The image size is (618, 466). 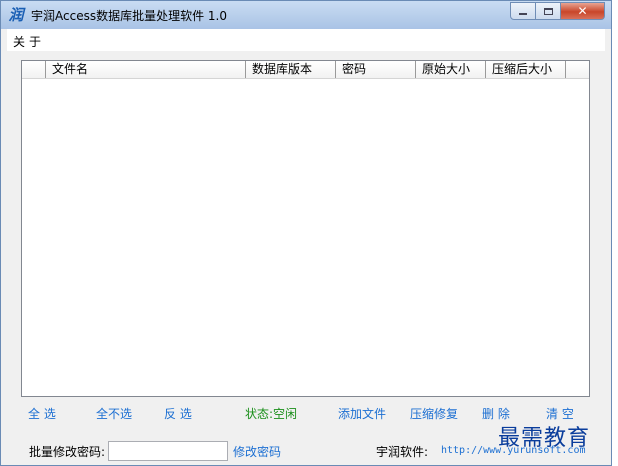 I want to click on watermark-logo: 最需教育, so click(x=544, y=438).